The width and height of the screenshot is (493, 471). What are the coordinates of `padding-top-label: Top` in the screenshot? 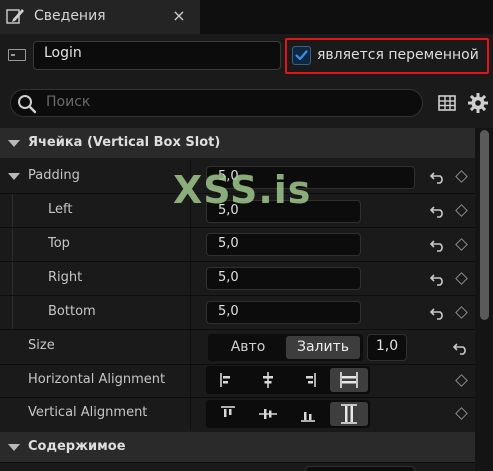 It's located at (59, 243).